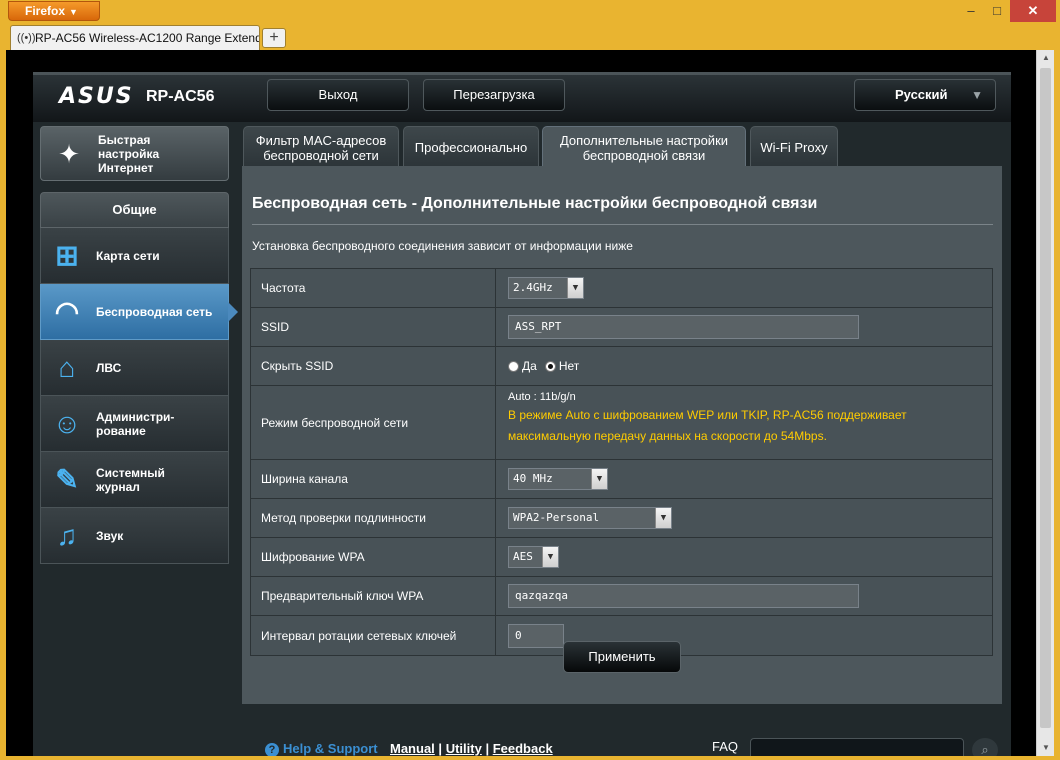  I want to click on hide-ssid-no-radio, so click(550, 366).